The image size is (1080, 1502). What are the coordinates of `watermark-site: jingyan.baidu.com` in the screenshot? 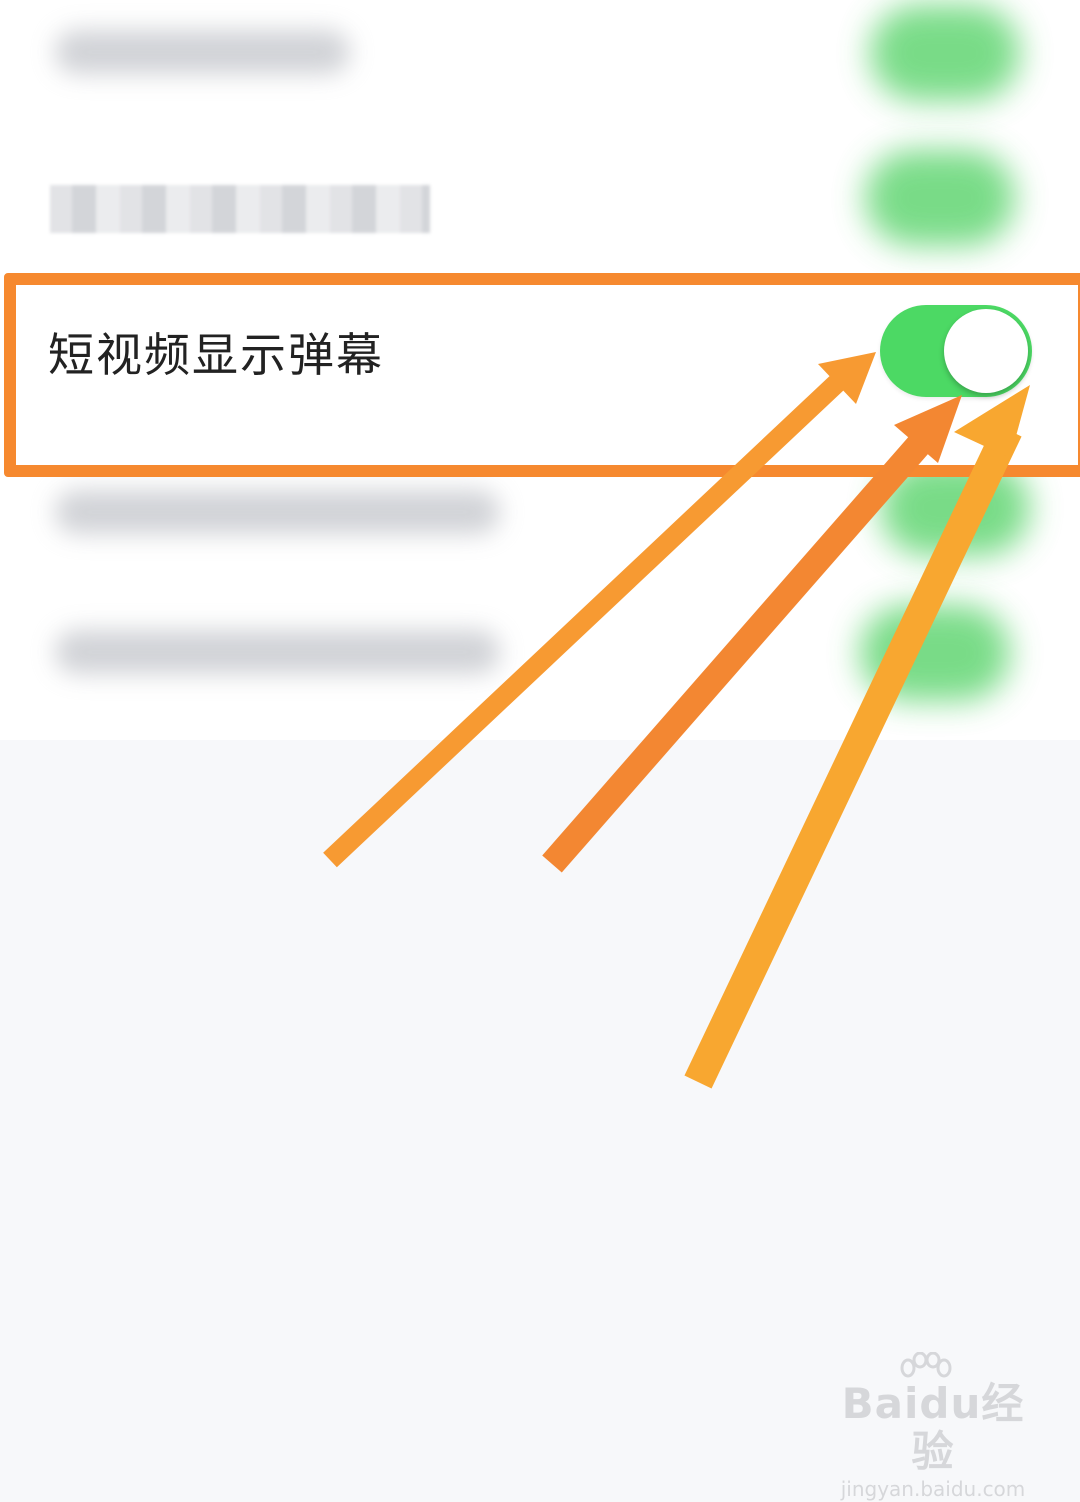 It's located at (933, 1489).